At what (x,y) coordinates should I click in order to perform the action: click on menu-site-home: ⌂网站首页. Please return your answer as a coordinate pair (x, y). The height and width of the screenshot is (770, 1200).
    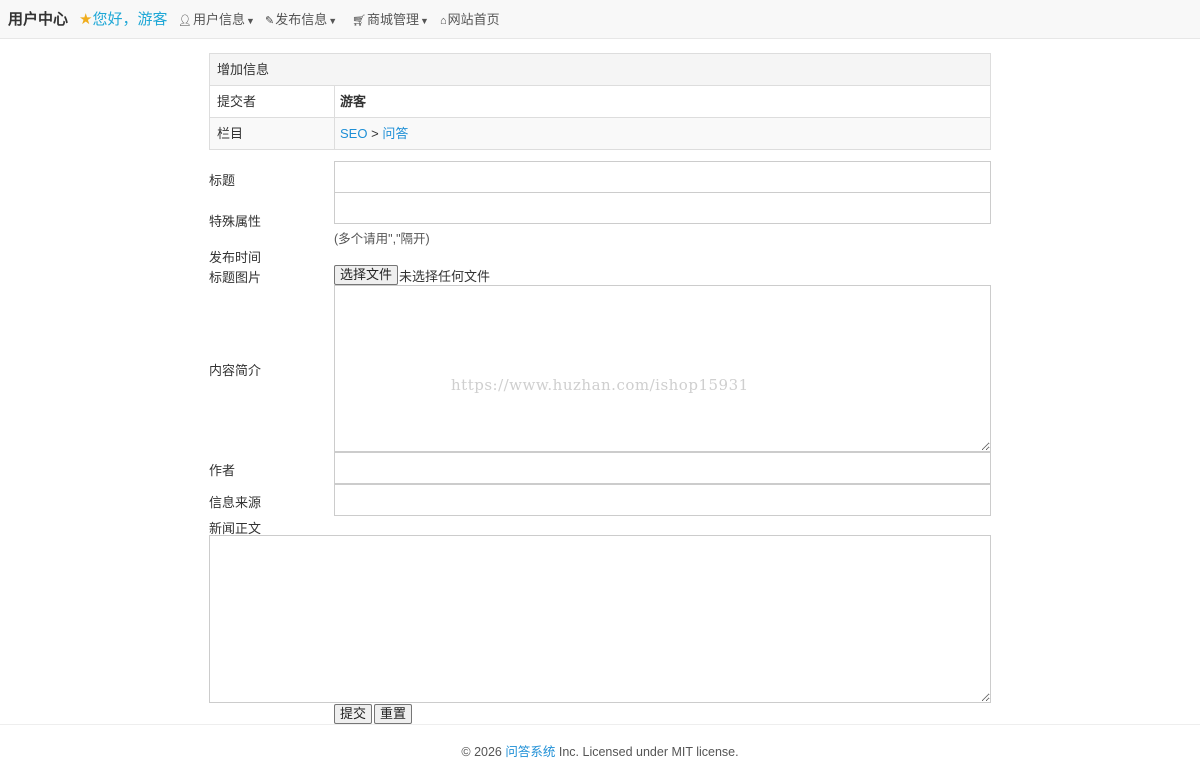
    Looking at the image, I should click on (470, 19).